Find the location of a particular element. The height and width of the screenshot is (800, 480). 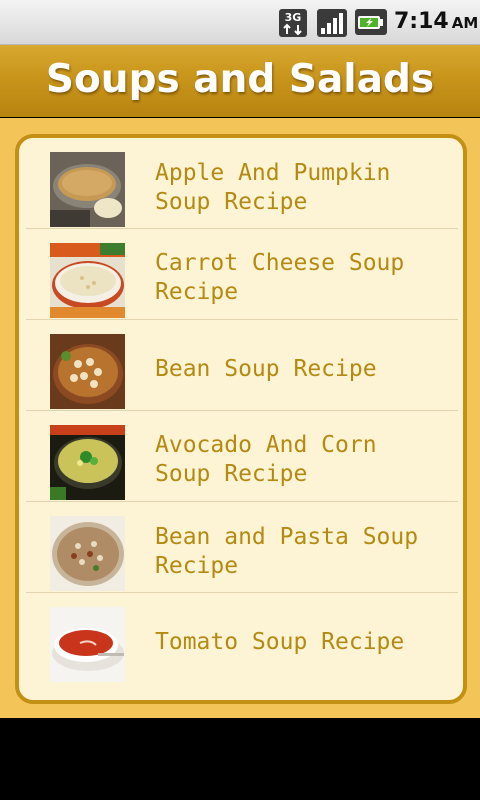

carrot-cheese-soup-thumbnail is located at coordinates (87, 280).